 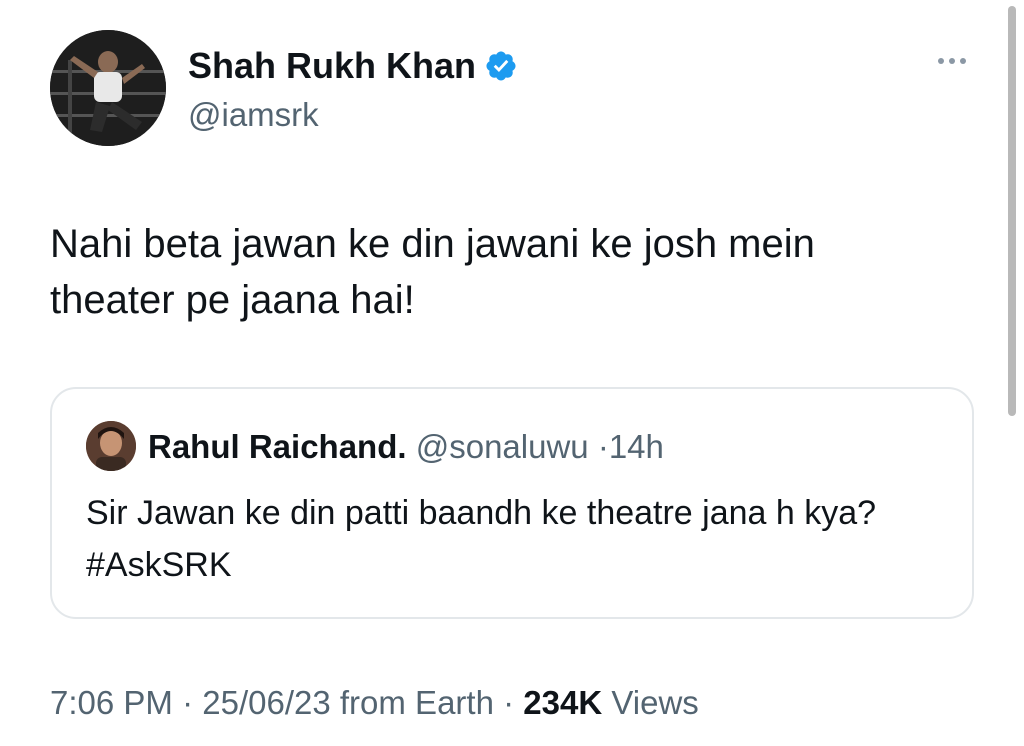 What do you see at coordinates (1012, 211) in the screenshot?
I see `scrollbar` at bounding box center [1012, 211].